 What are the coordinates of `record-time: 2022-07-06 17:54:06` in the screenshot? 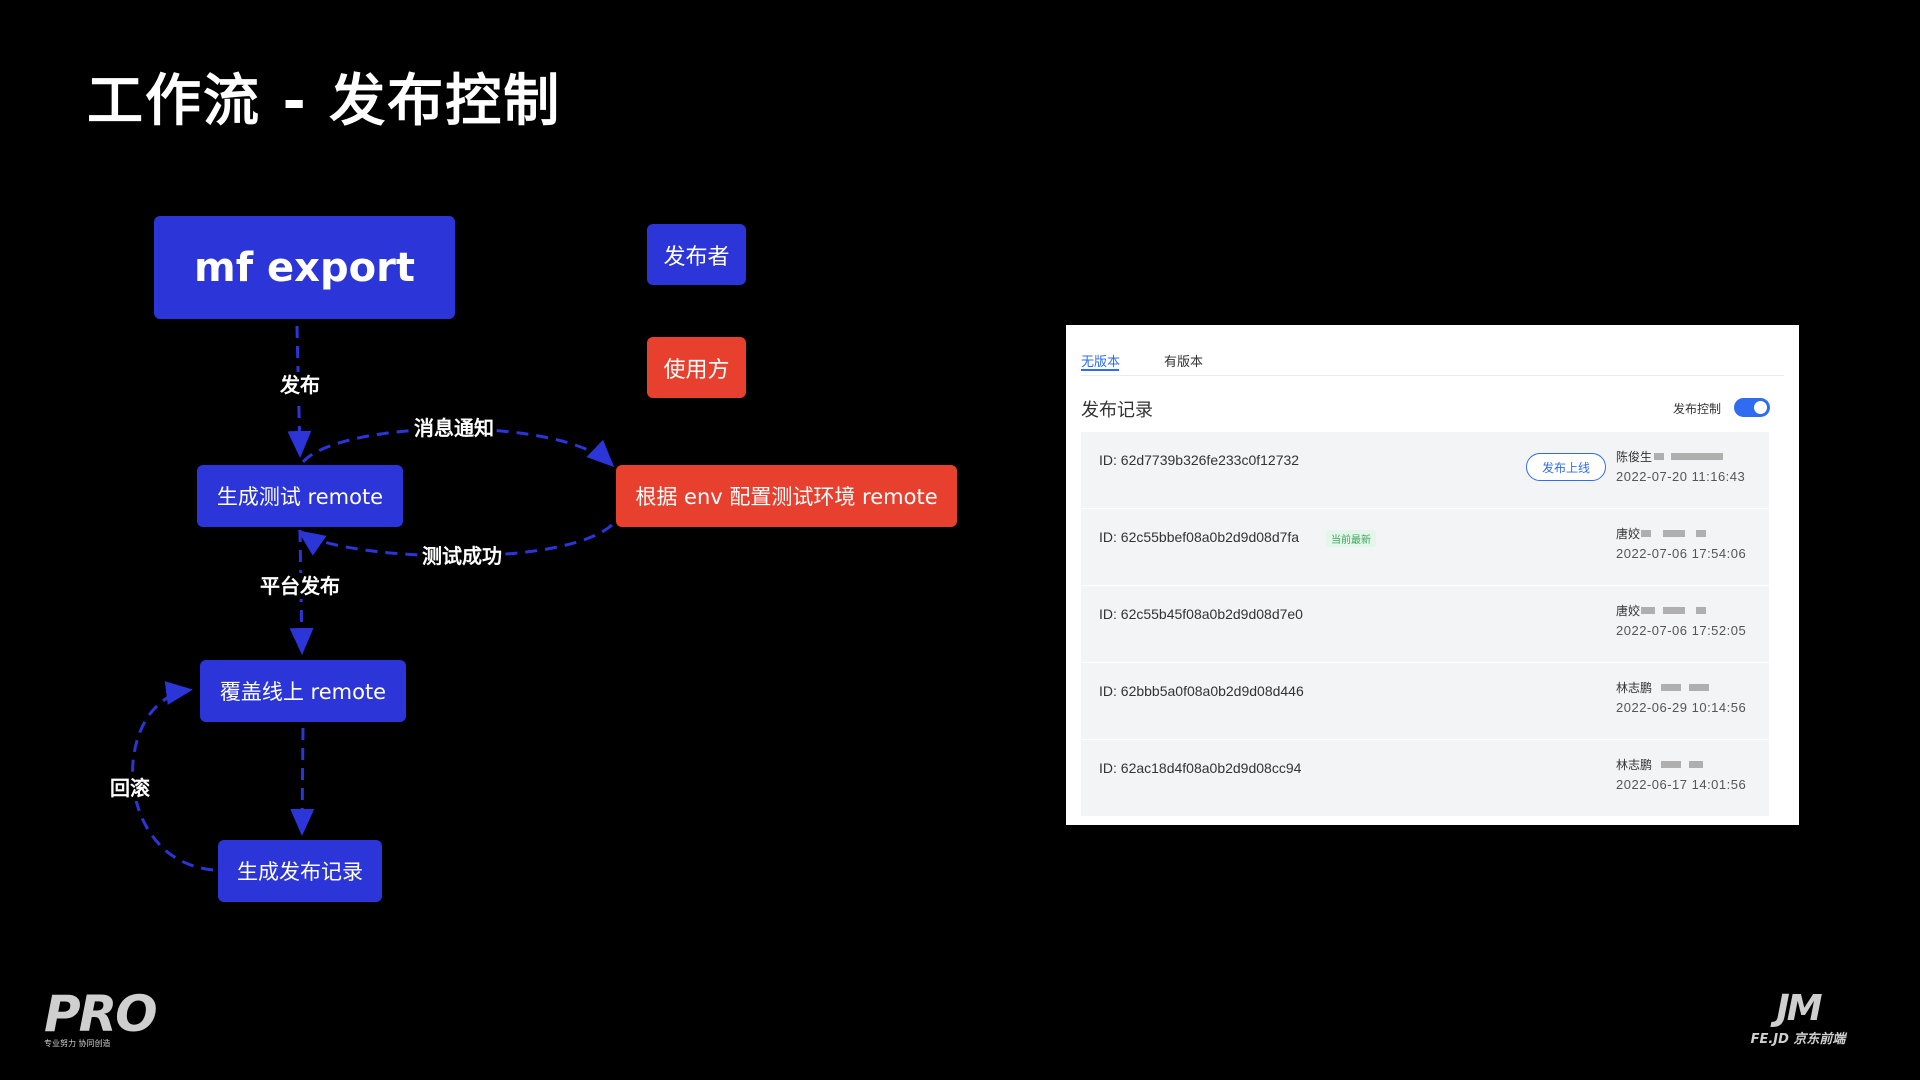 It's located at (1681, 553).